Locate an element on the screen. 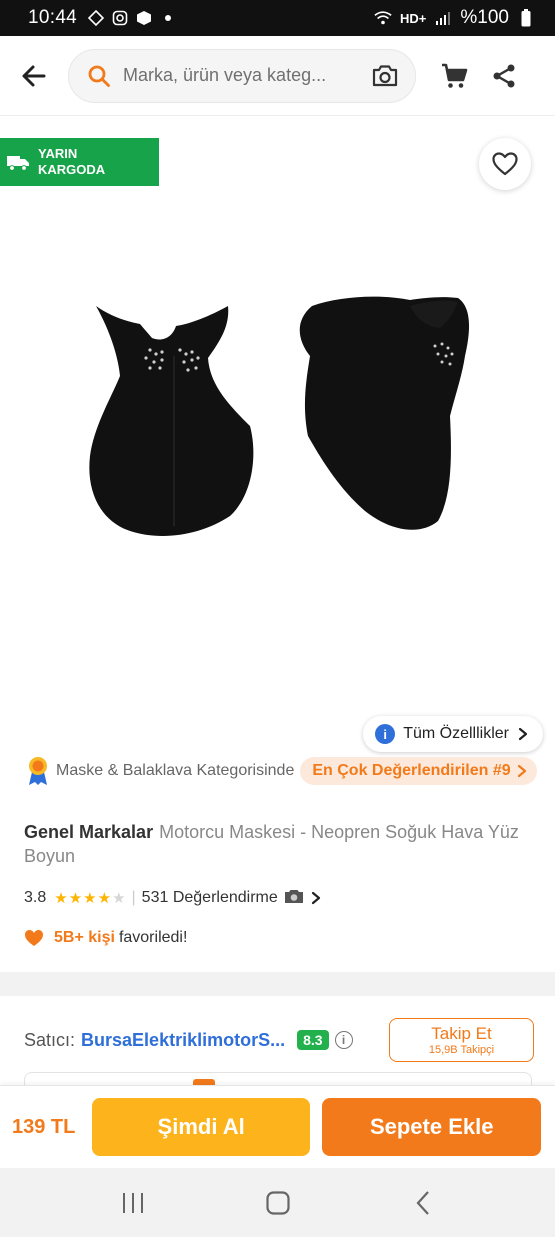  rating-stars: ★ ★ ★ ★ ★ is located at coordinates (89, 898).